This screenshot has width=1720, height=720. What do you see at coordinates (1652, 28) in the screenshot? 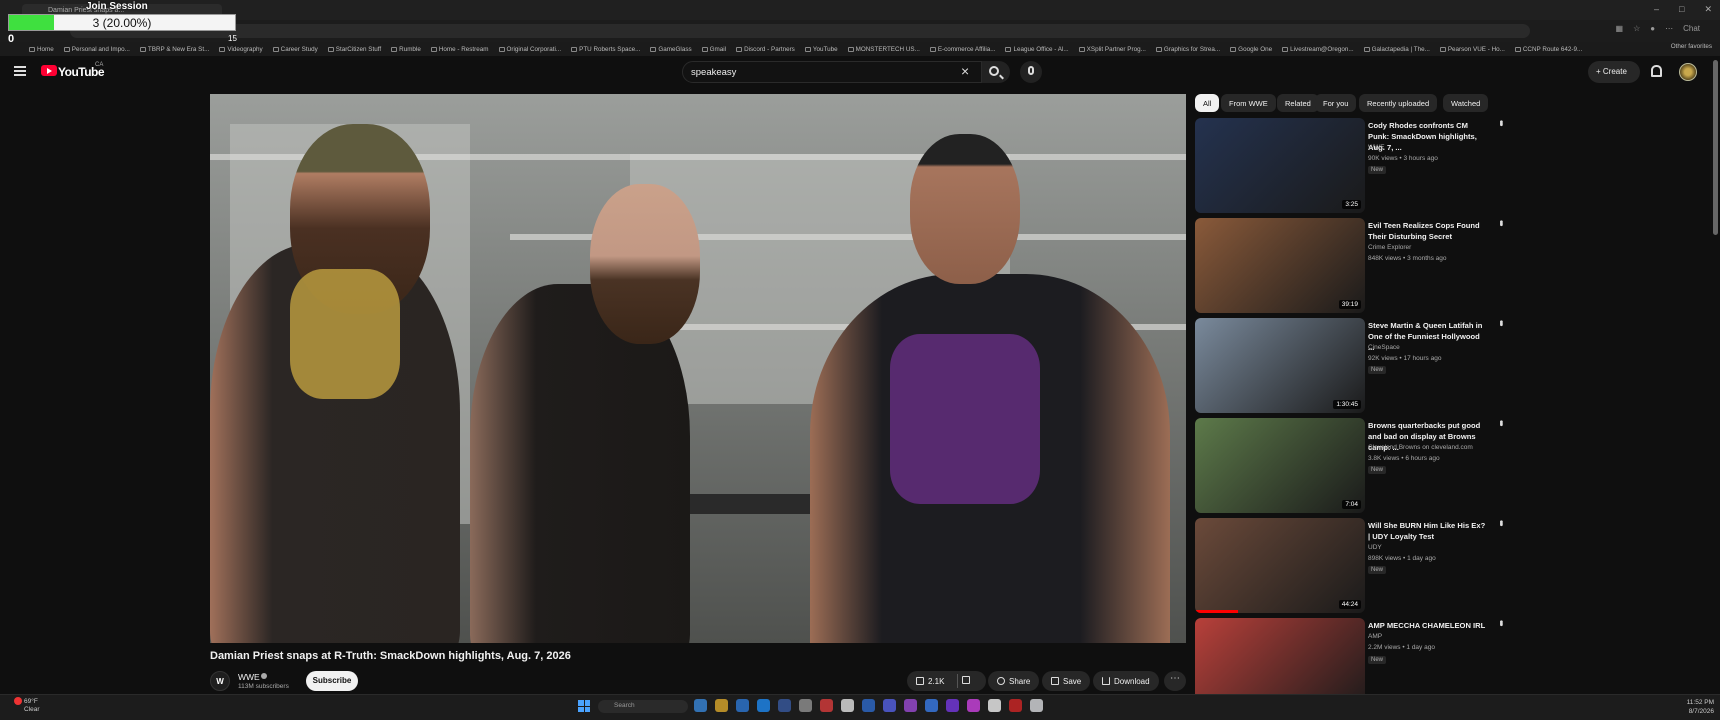
I see `profile-icon: ●` at bounding box center [1652, 28].